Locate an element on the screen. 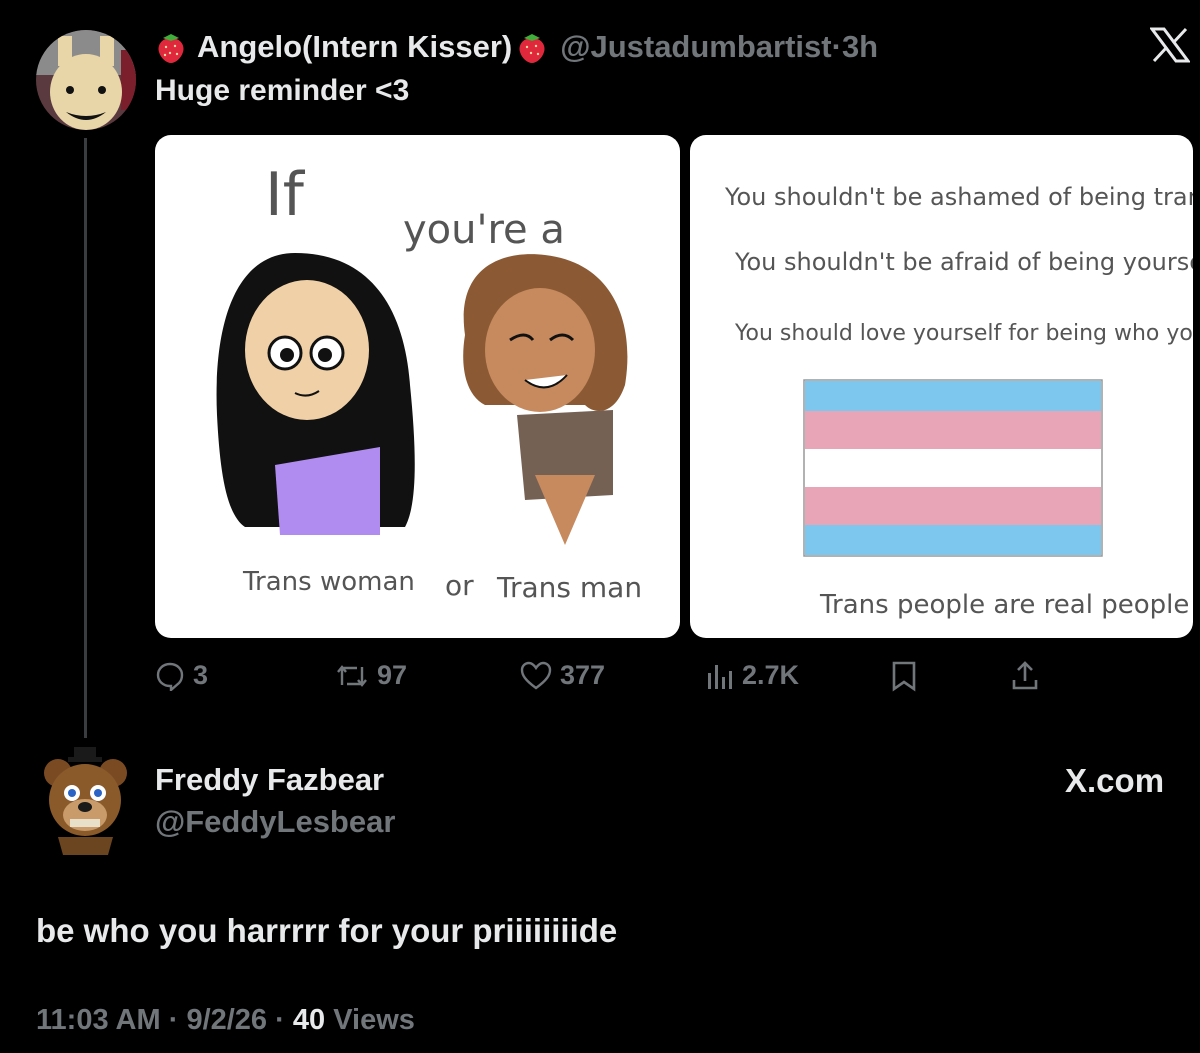 Image resolution: width=1200 pixels, height=1053 pixels. views-action: 2.7K is located at coordinates (752, 675).